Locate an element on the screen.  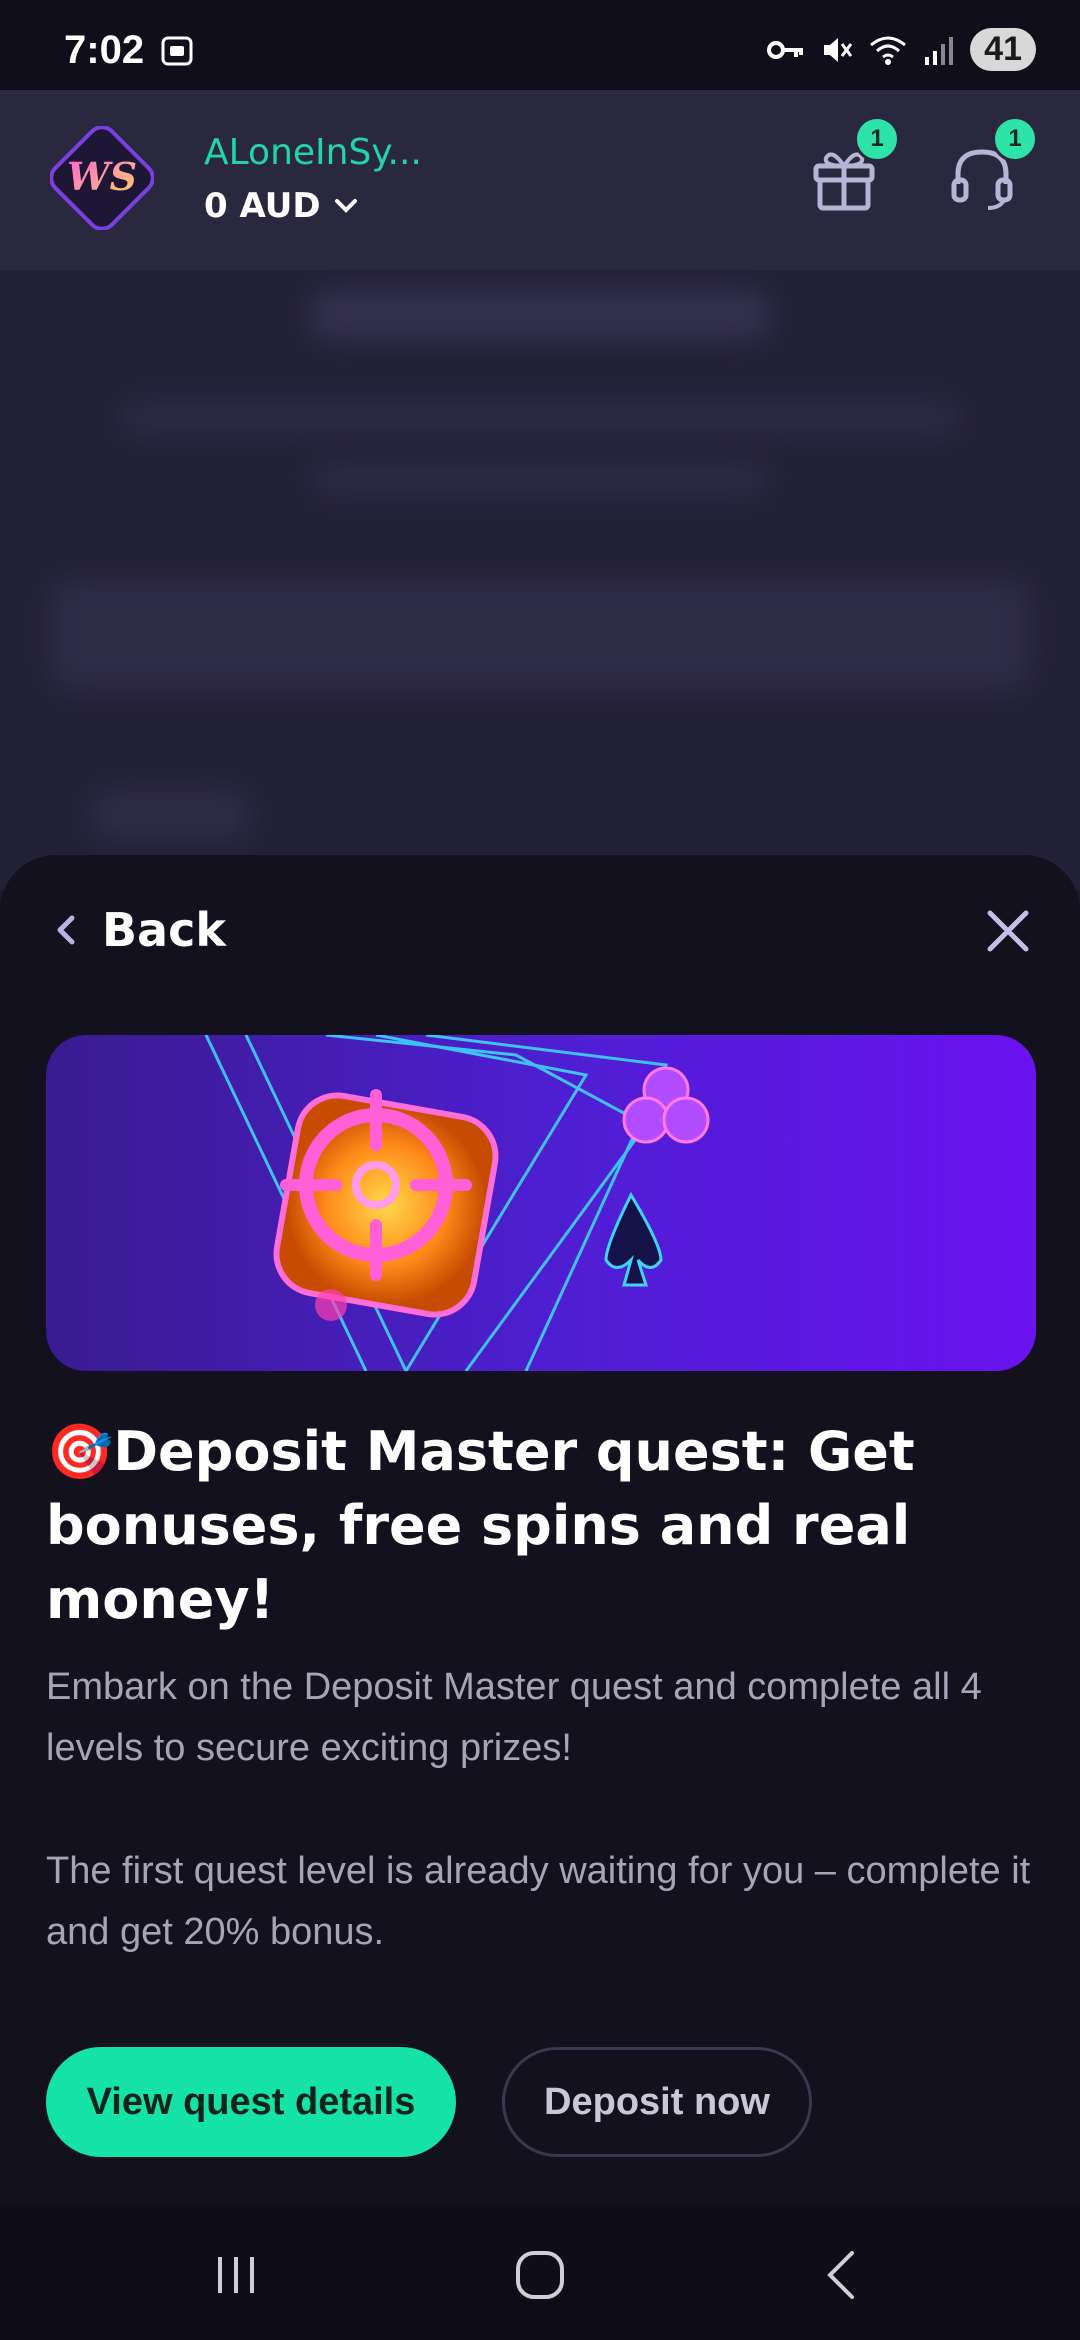
gift-button: 1 is located at coordinates (853, 165).